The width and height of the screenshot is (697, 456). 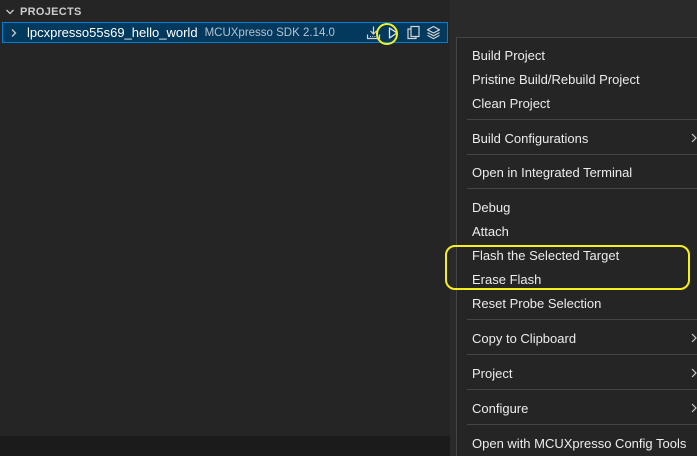 I want to click on menu-item-reset-probe: Reset Probe Selection, so click(x=577, y=303).